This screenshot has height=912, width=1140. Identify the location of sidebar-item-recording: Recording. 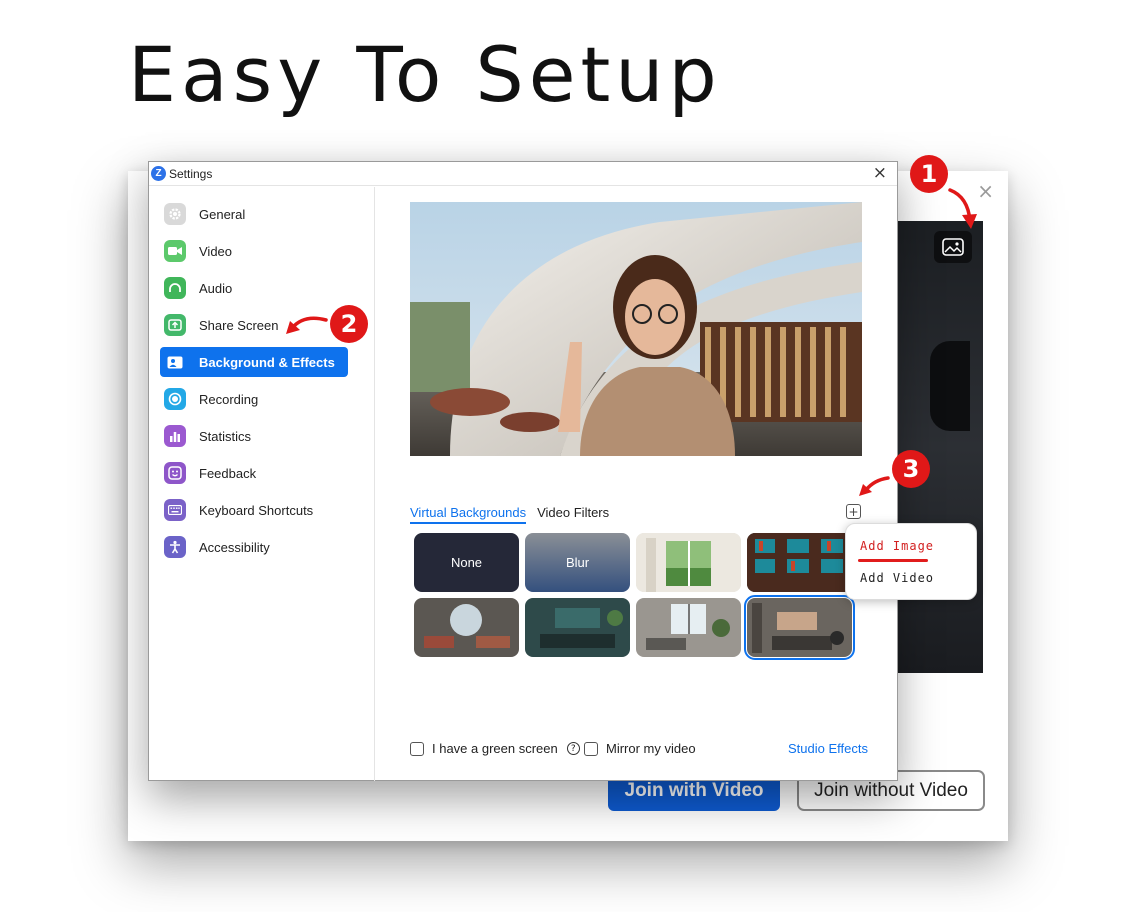
(254, 399).